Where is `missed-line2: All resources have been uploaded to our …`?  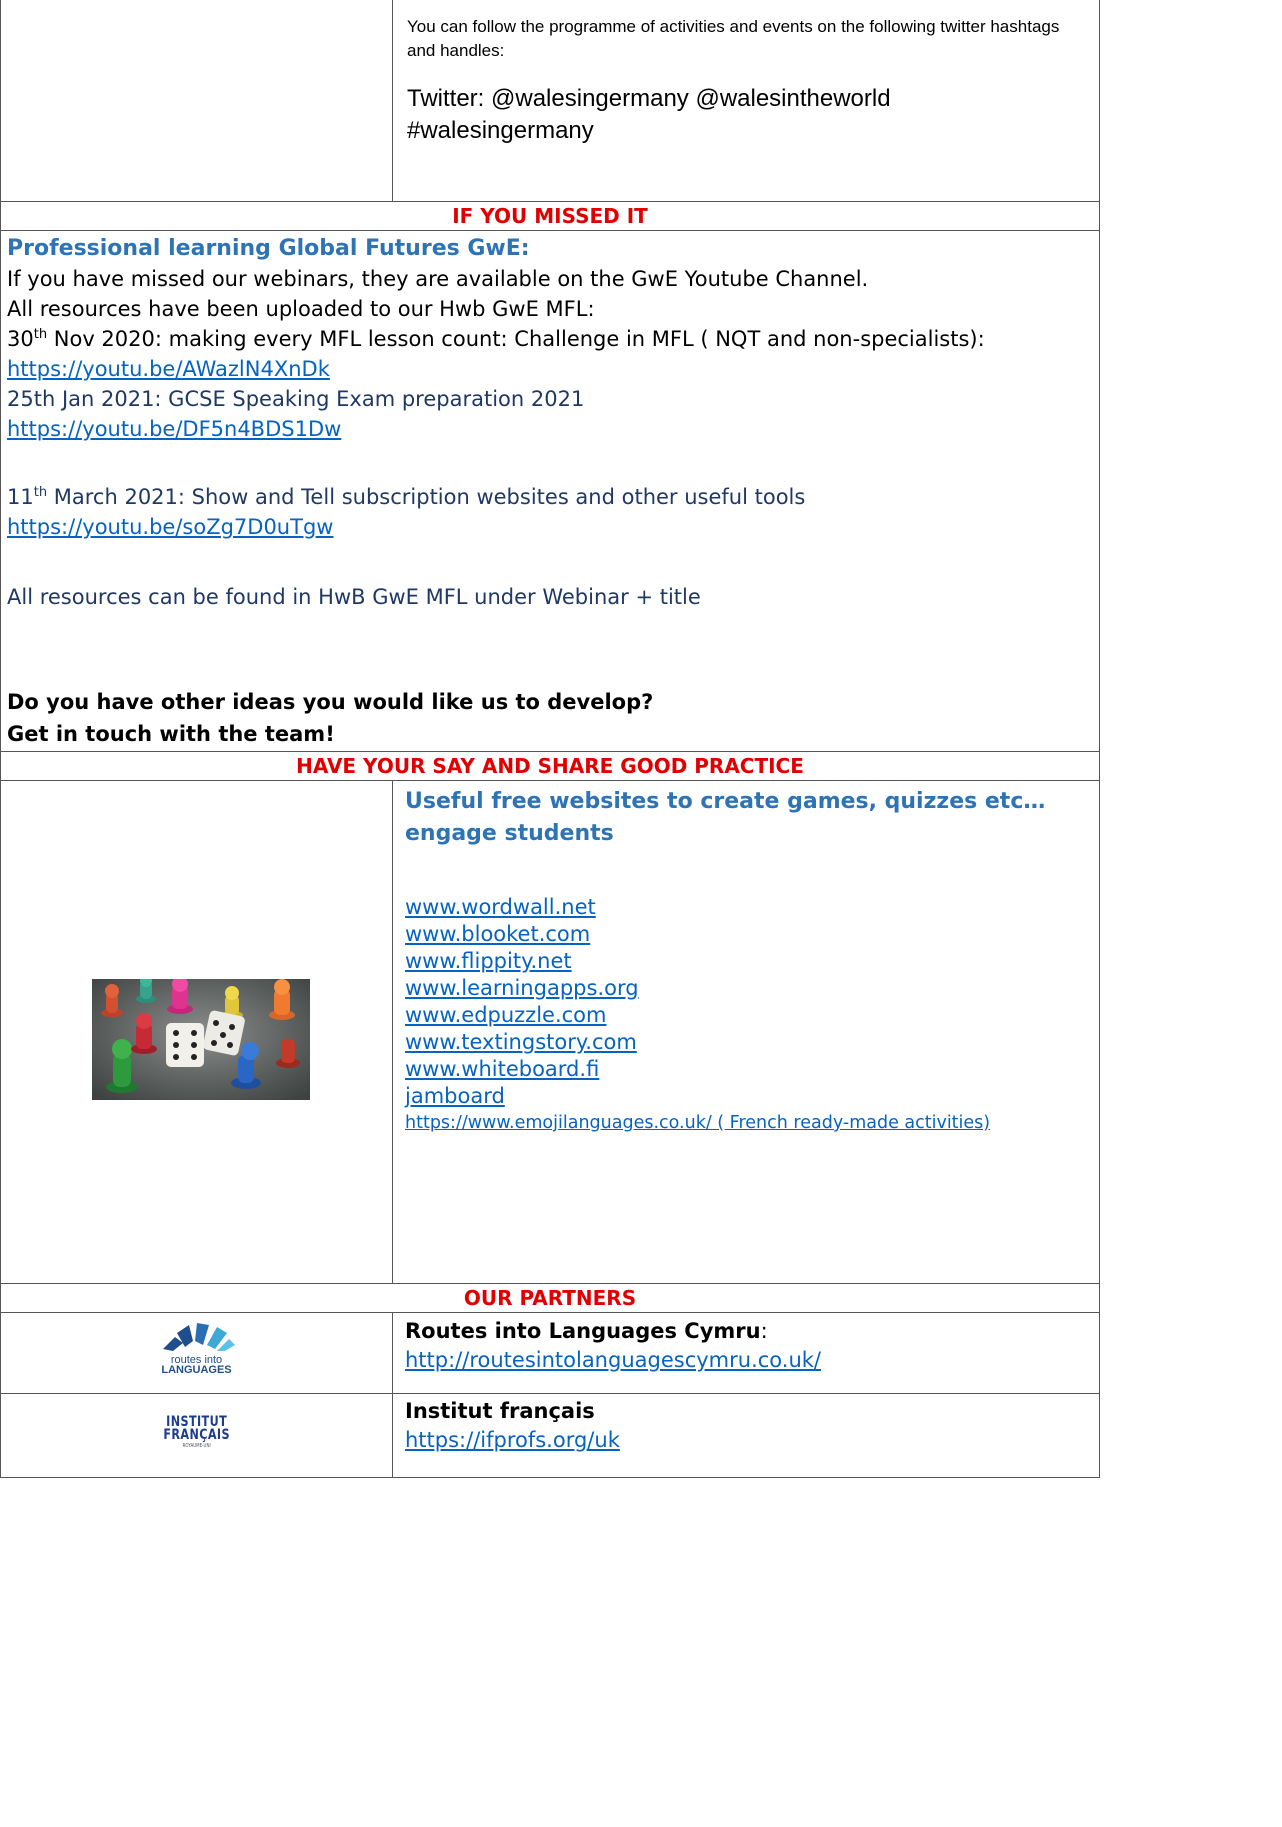
missed-line2: All resources have been uploaded to our … is located at coordinates (301, 309).